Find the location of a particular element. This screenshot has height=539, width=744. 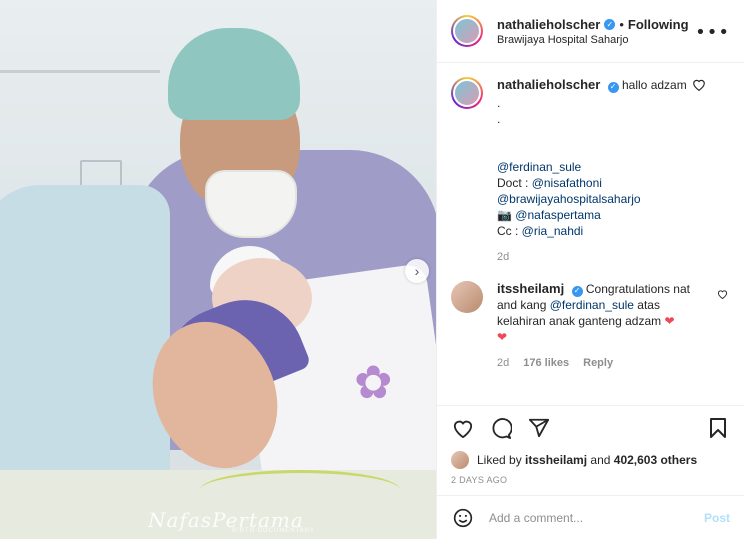

next-photo-button: › is located at coordinates (417, 271).